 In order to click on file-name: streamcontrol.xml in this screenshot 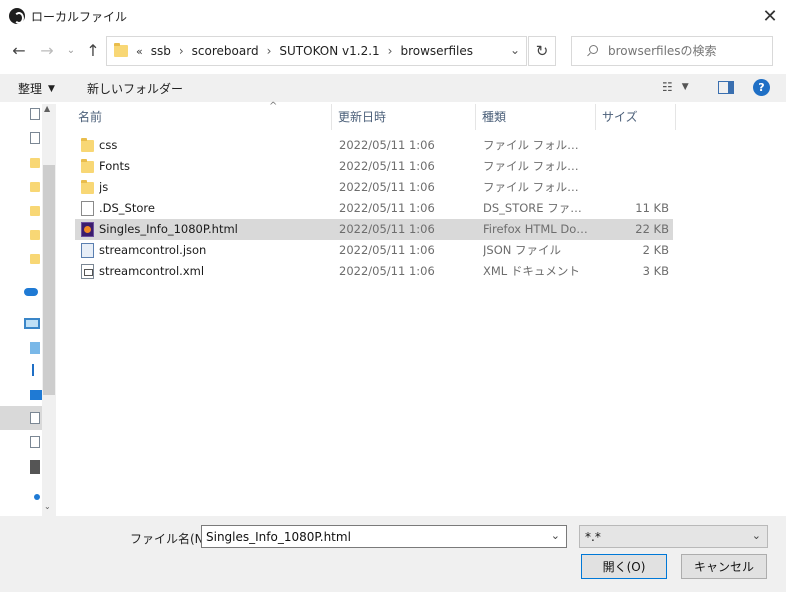, I will do `click(152, 271)`.